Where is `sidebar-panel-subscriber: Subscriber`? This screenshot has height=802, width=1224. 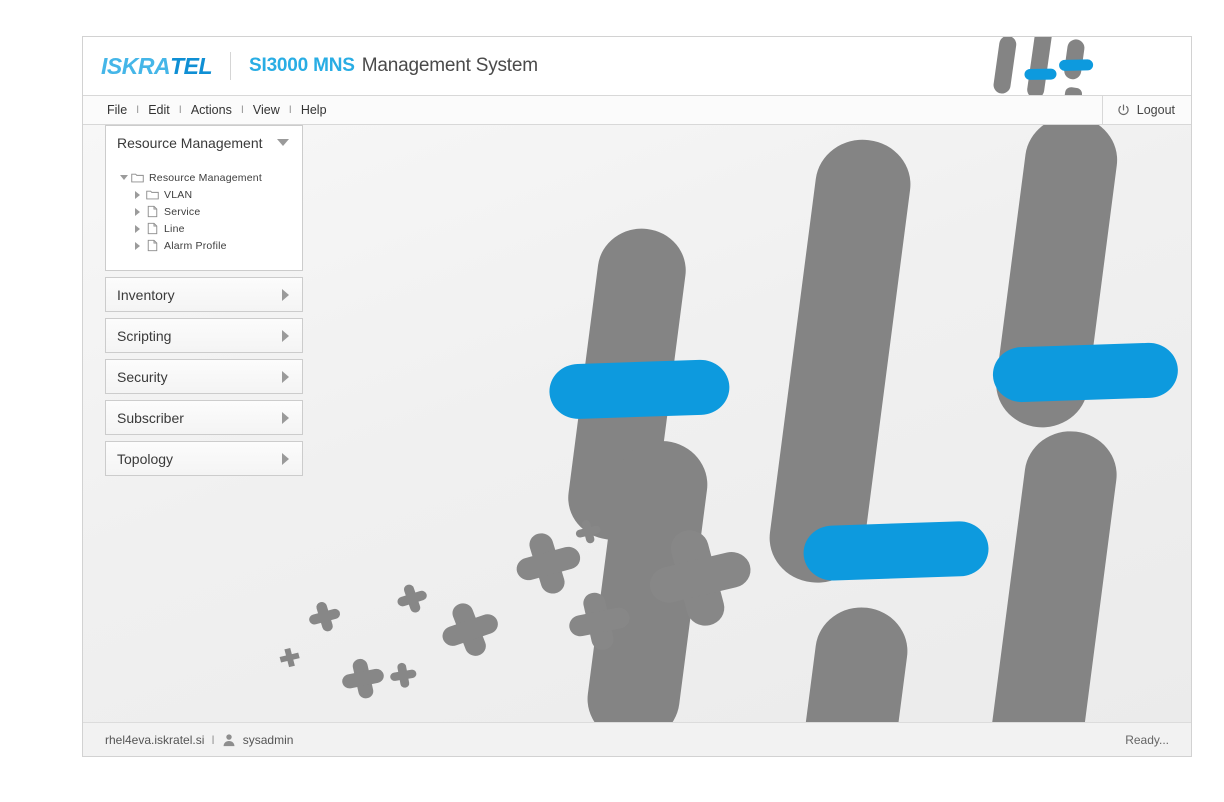
sidebar-panel-subscriber: Subscriber is located at coordinates (204, 417).